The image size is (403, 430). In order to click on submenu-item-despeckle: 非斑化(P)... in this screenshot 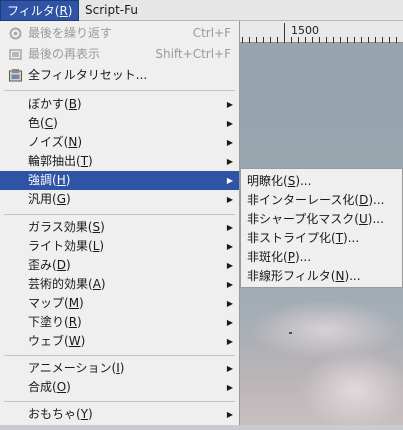, I will do `click(321, 257)`.